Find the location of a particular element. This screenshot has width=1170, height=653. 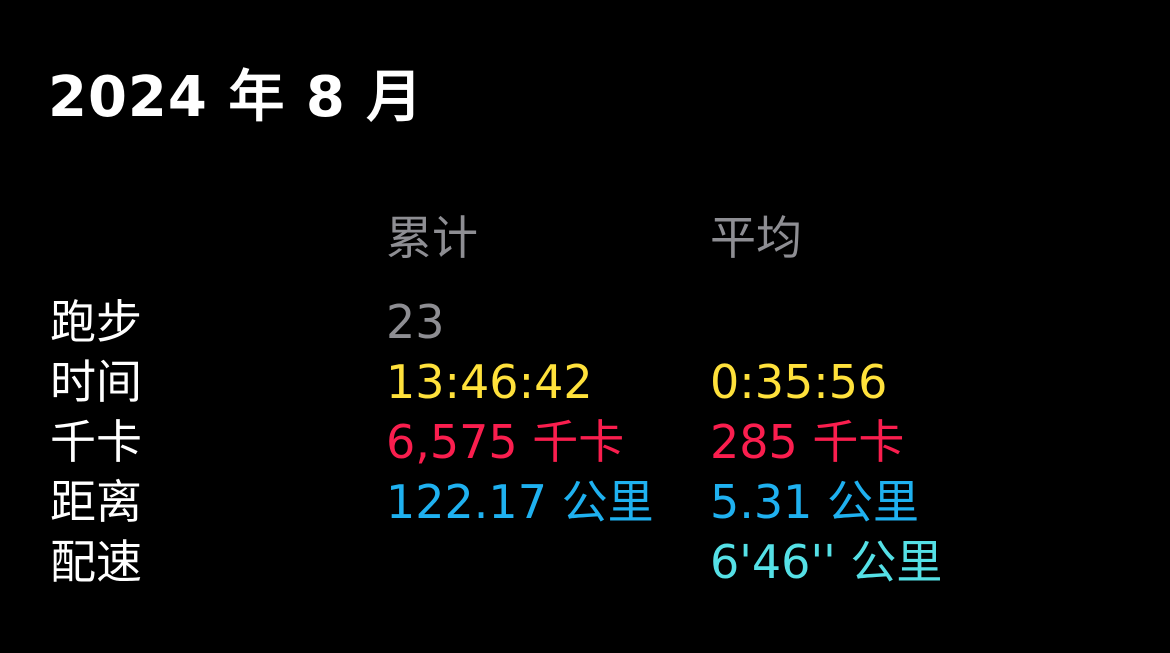

row-label-distance: 距离 is located at coordinates (96, 502).